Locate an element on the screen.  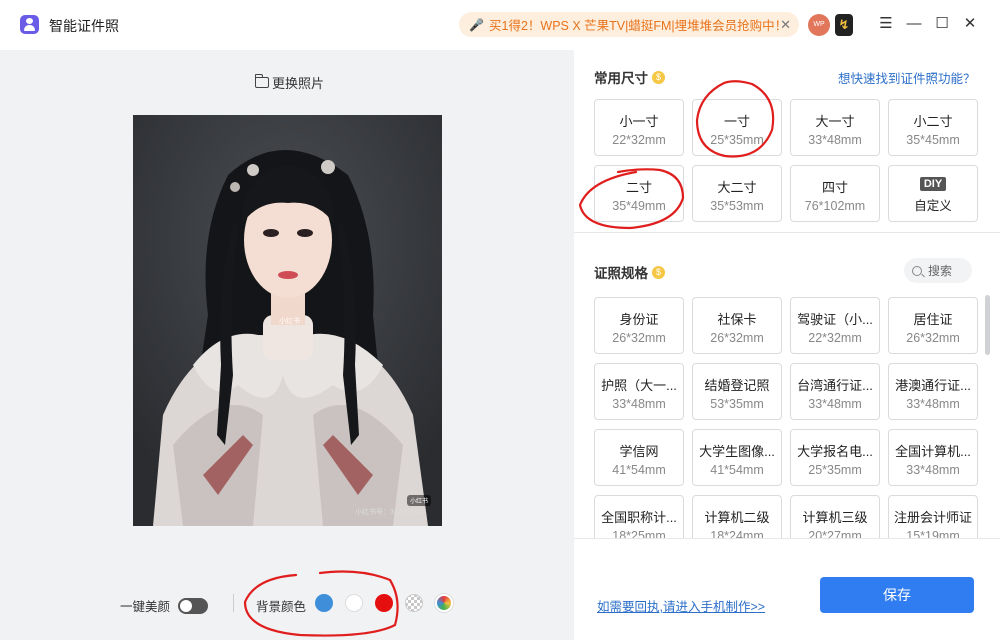
spec-card: 居住证 26*32mm is located at coordinates (933, 325).